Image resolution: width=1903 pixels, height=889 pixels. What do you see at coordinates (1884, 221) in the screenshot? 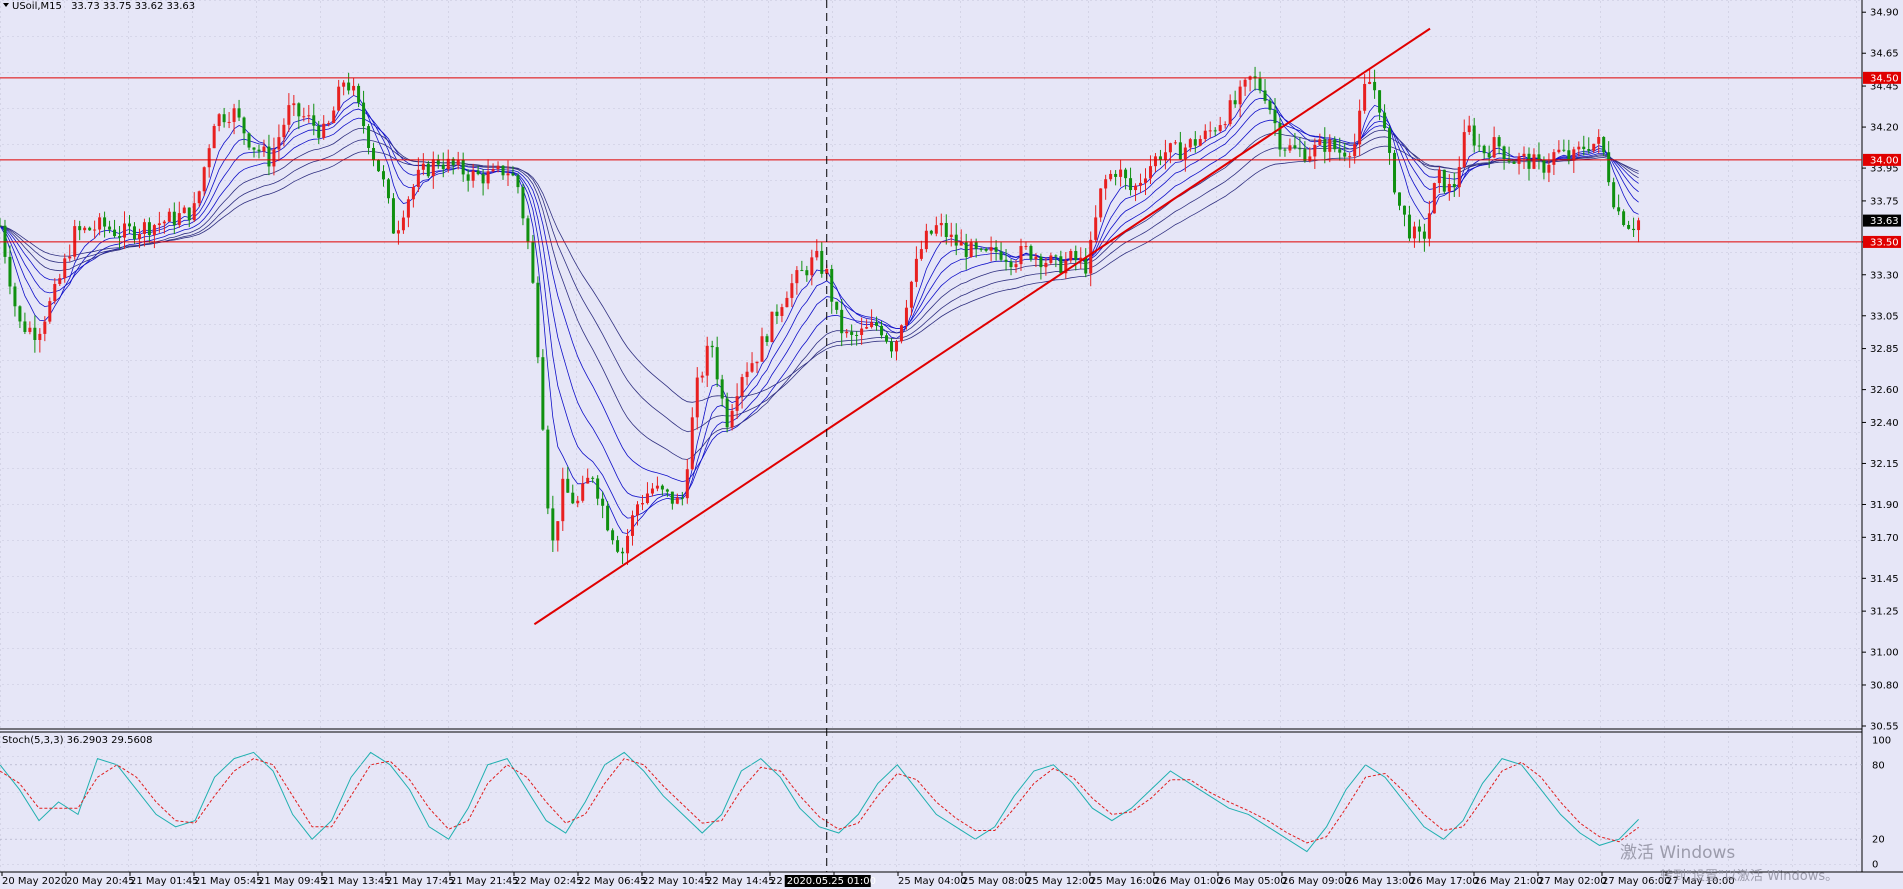
I see `price-label: 33.63` at bounding box center [1884, 221].